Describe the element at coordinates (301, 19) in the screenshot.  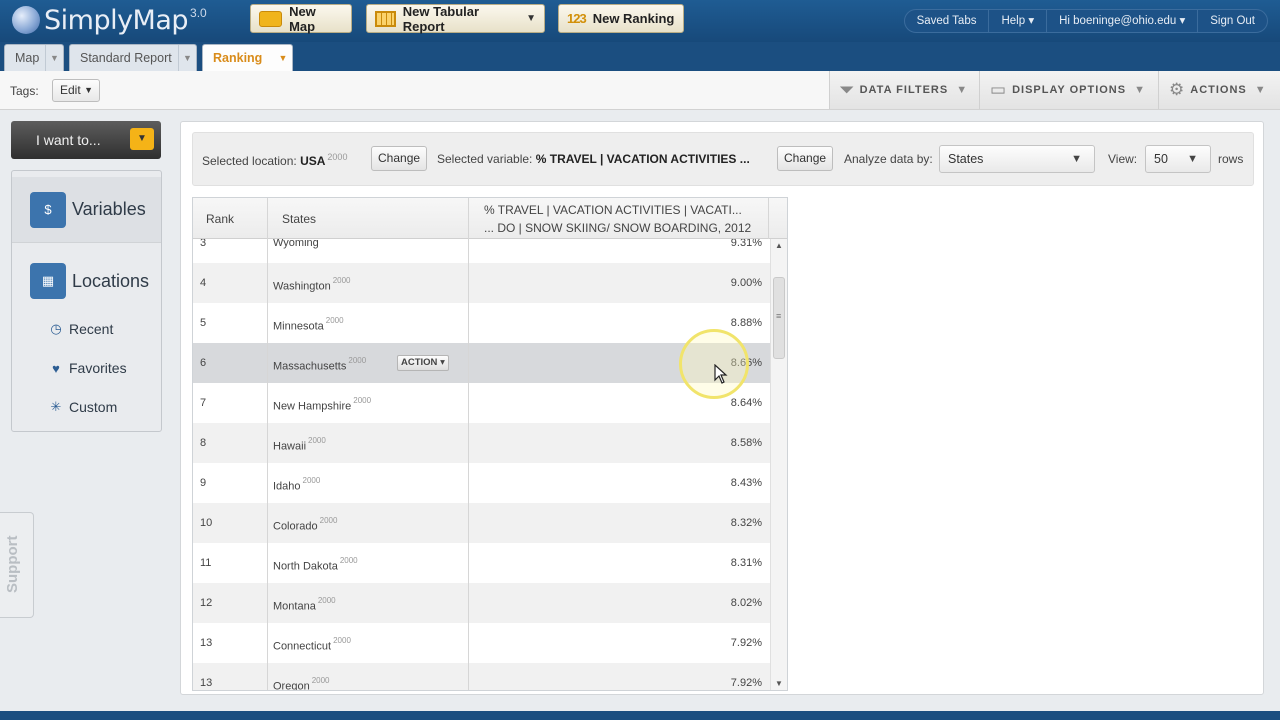
I see `new-map-button: New Map` at that location.